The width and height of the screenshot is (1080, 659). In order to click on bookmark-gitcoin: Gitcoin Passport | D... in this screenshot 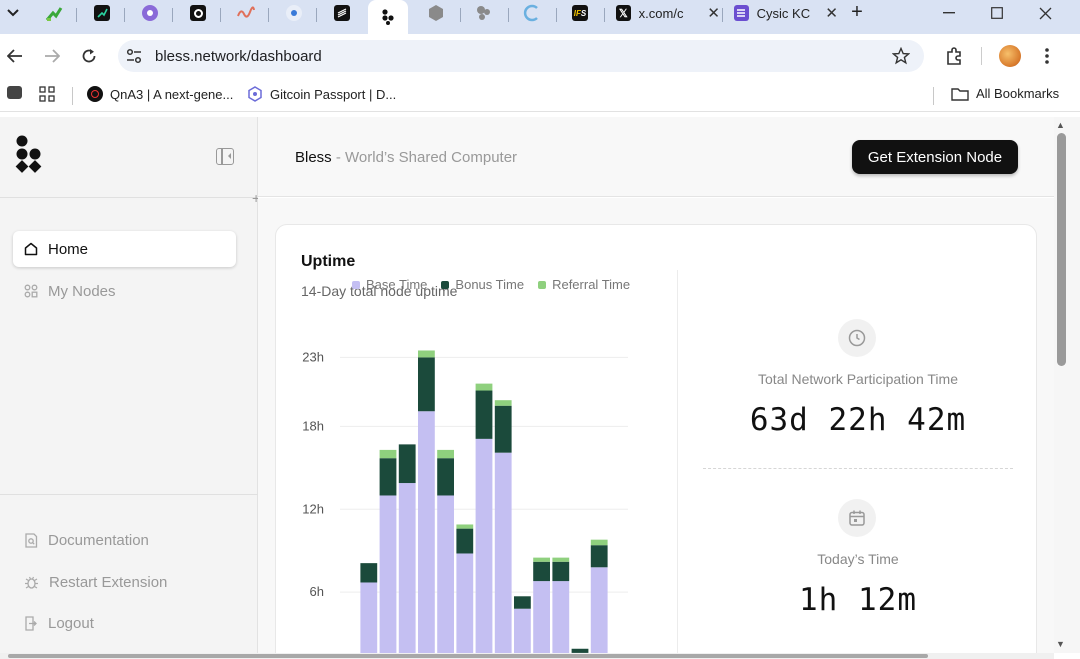, I will do `click(321, 94)`.